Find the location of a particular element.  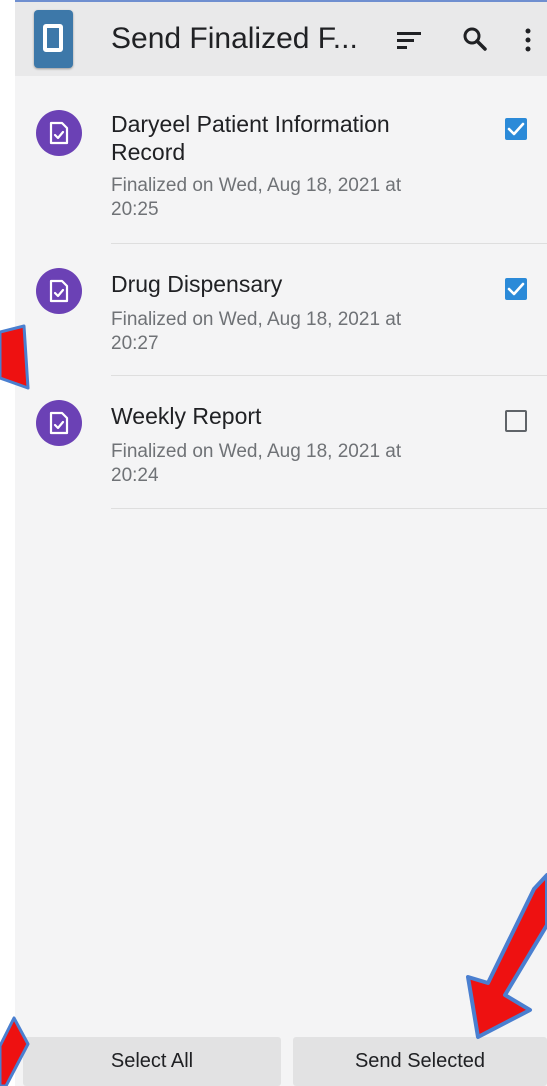

form-finalized-date: Finalized on Wed, Aug 18, 2021 at 20:25 is located at coordinates (256, 197).